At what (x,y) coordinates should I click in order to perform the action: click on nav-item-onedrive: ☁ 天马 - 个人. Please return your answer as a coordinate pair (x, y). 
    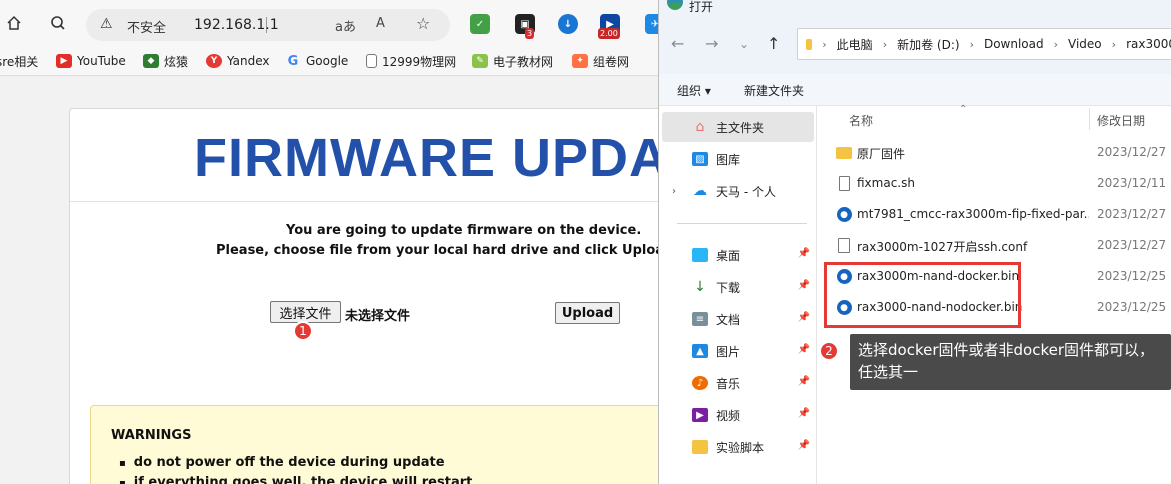
    Looking at the image, I should click on (738, 191).